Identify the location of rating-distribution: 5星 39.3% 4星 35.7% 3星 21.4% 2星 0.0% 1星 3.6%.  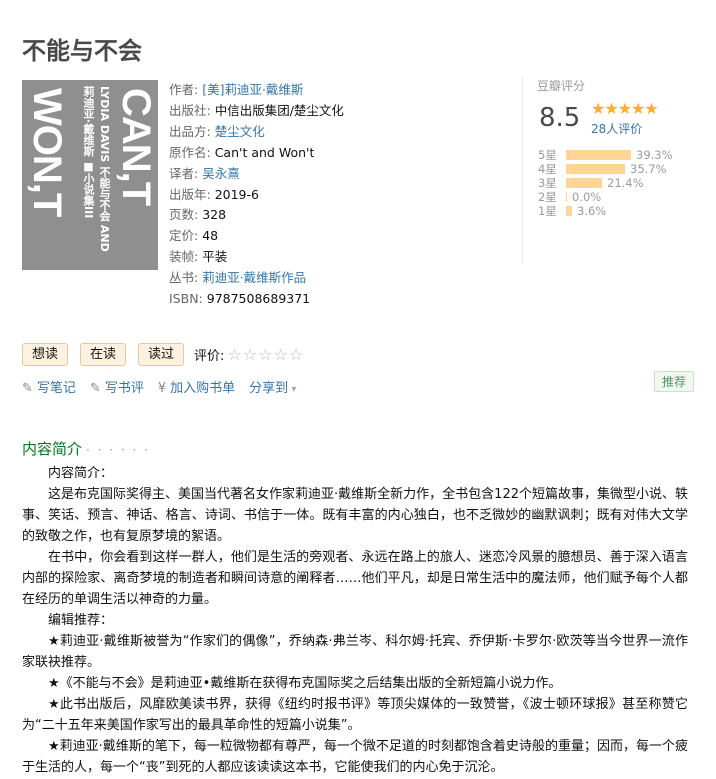
(605, 183).